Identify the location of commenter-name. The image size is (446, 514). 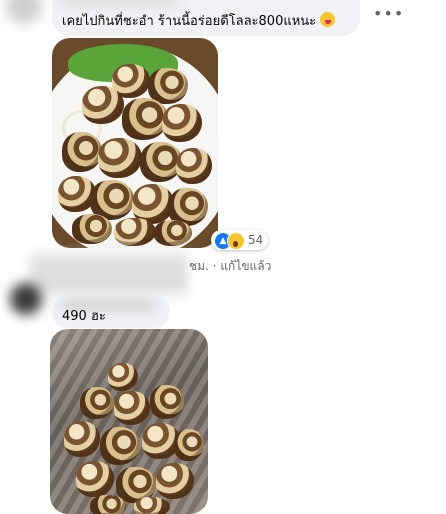
(119, 3).